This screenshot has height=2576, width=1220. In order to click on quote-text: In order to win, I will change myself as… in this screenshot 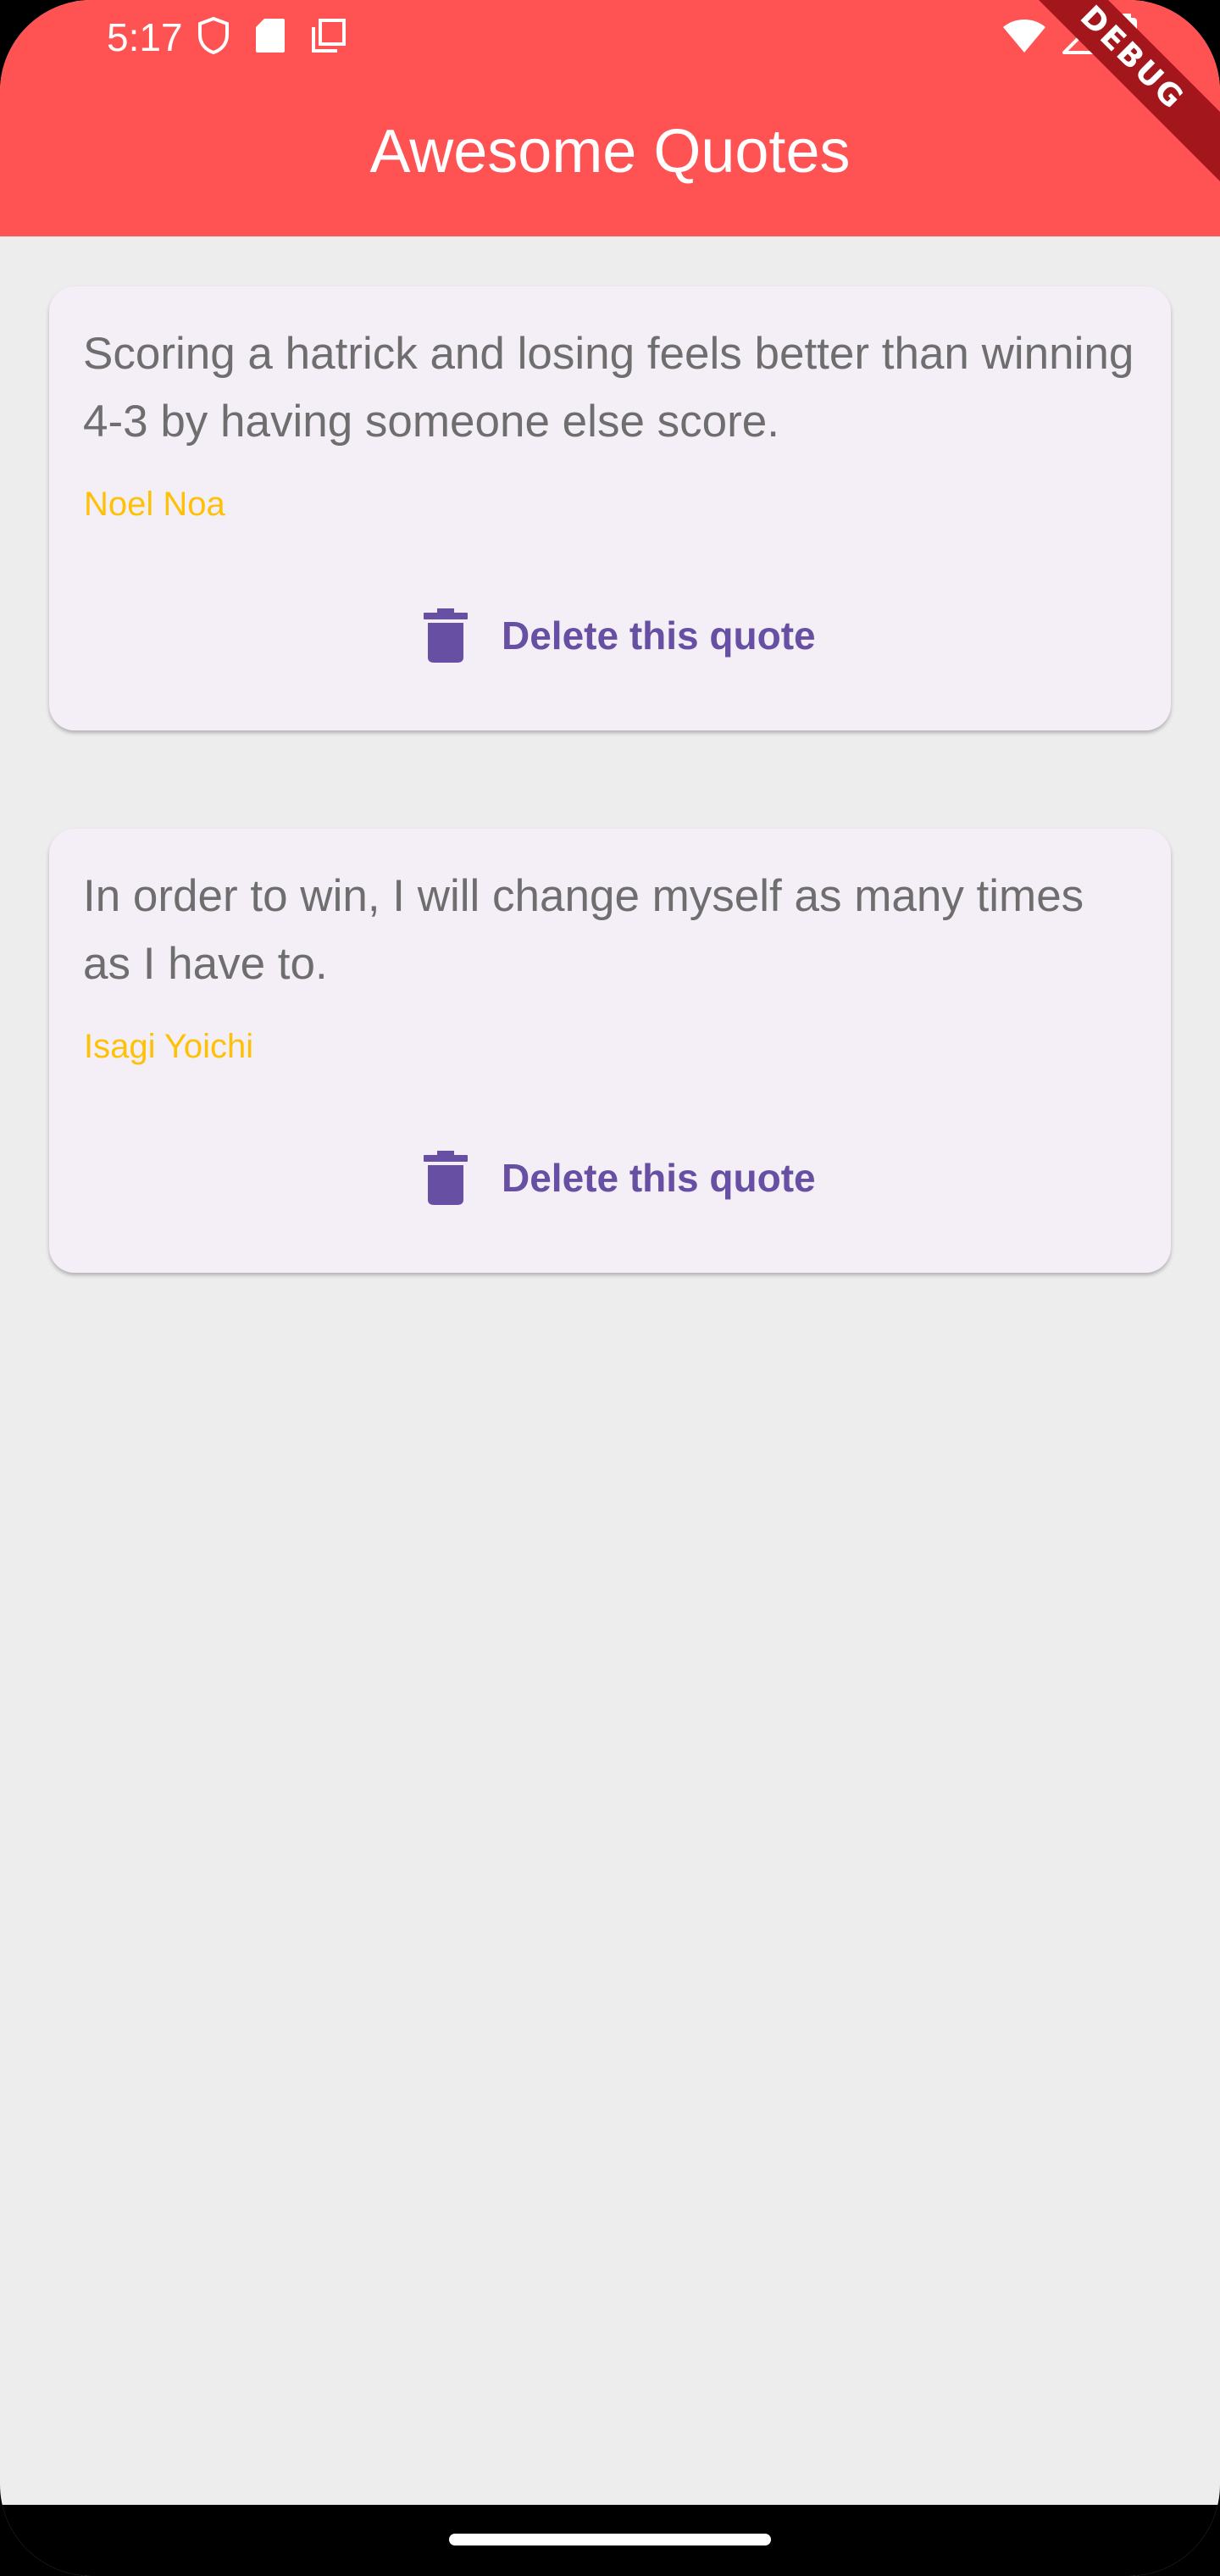, I will do `click(583, 930)`.